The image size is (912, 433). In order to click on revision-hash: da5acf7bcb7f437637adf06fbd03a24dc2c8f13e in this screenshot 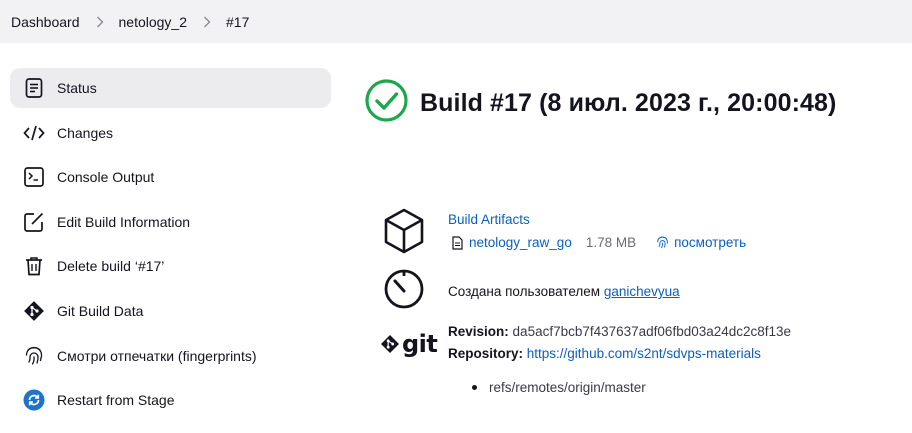, I will do `click(652, 331)`.